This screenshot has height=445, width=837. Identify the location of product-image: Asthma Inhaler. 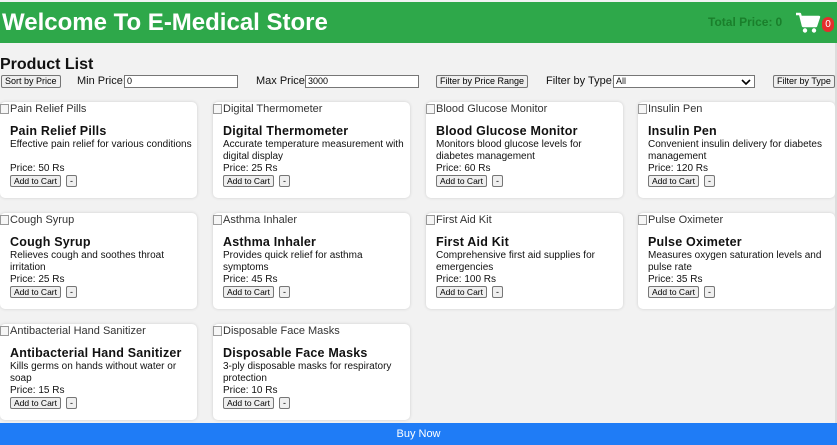
(255, 220).